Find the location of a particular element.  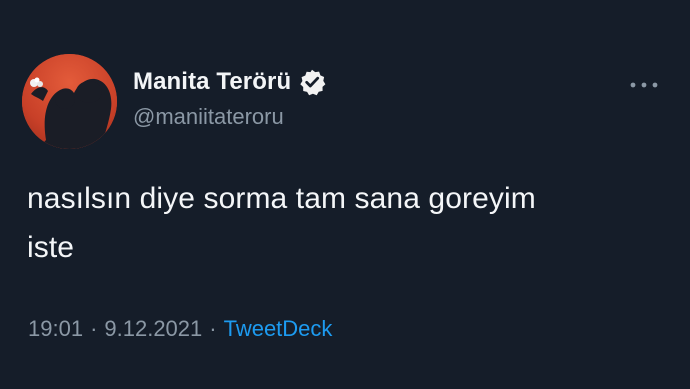

more-options-icon is located at coordinates (644, 85).